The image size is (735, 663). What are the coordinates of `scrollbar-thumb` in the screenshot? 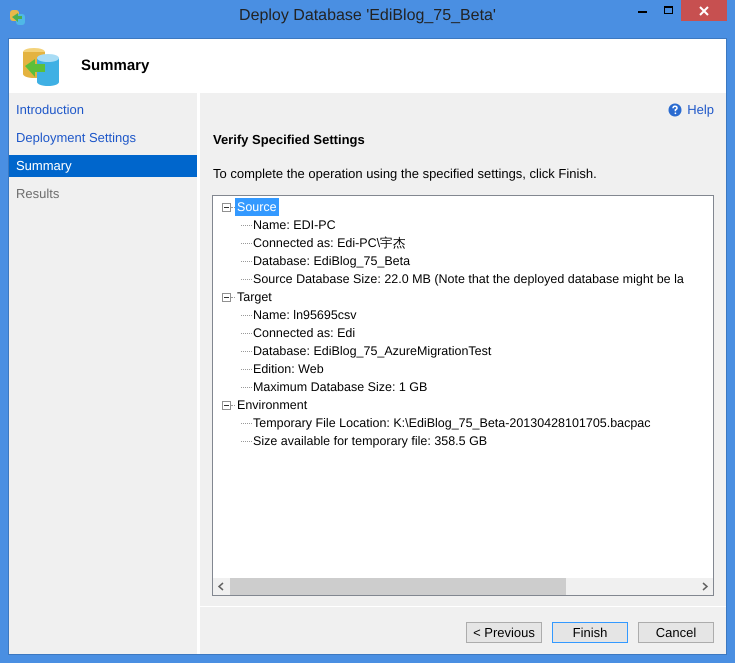 It's located at (398, 586).